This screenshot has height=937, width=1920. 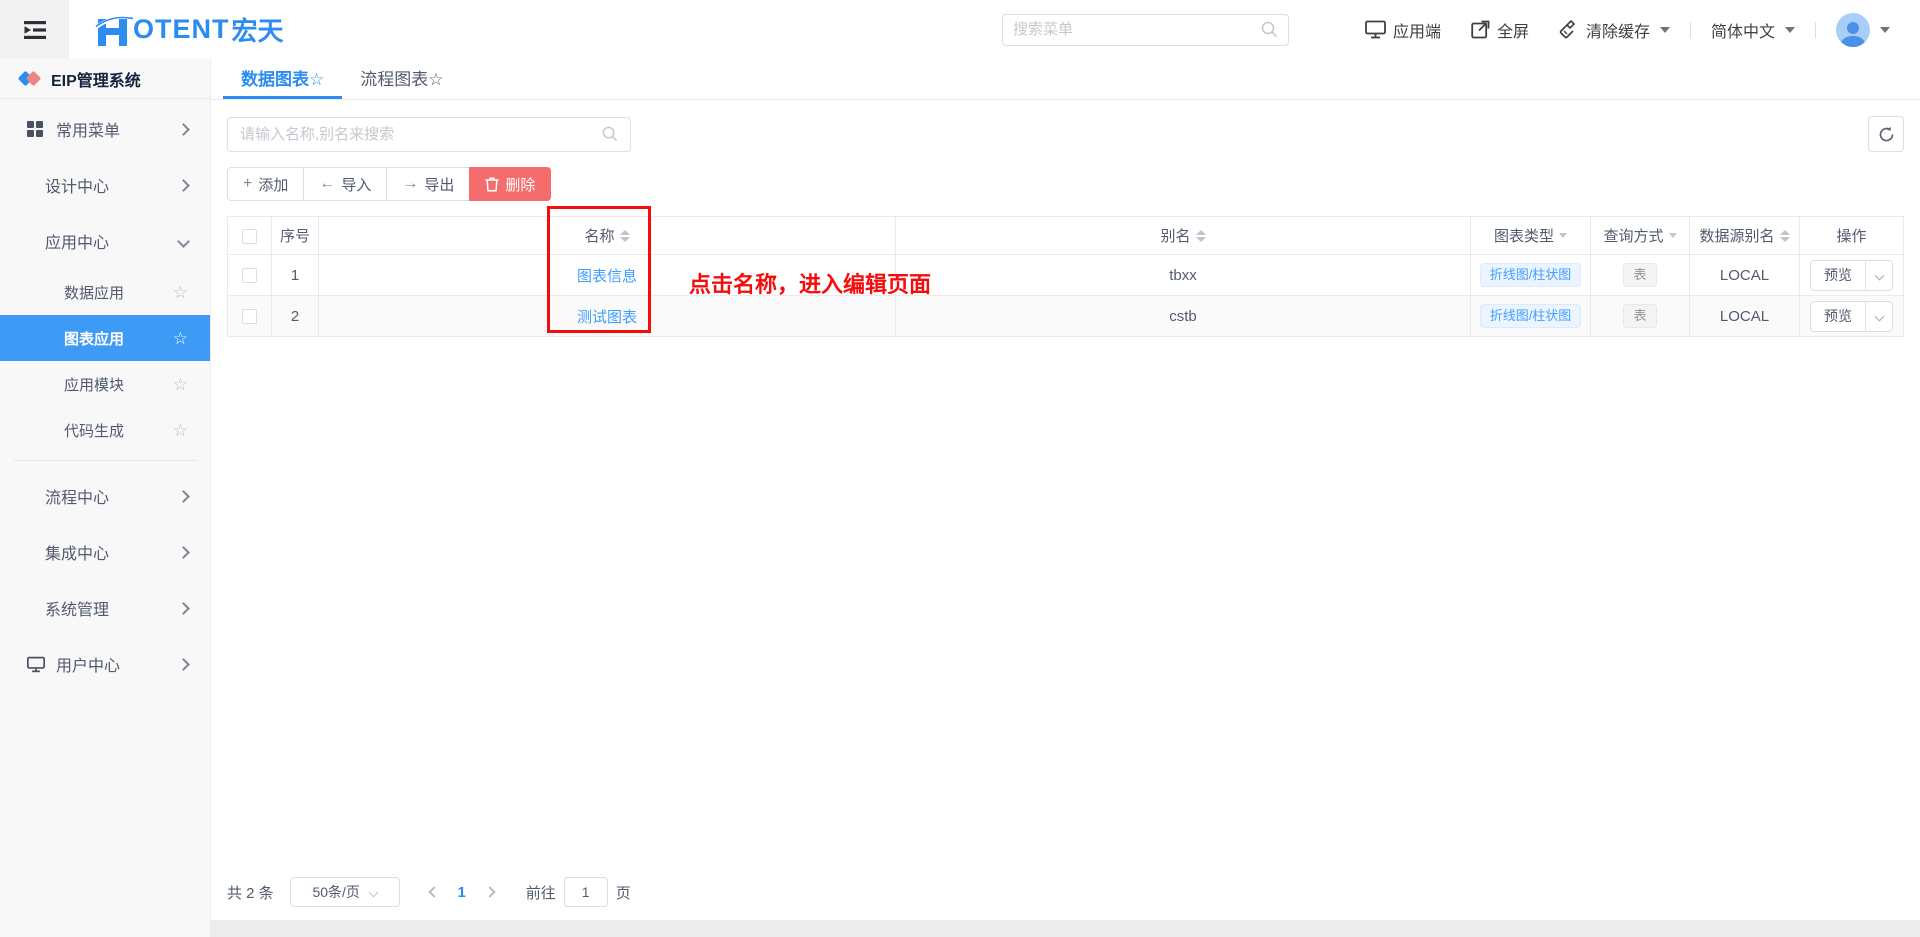 I want to click on menu-search-box, so click(x=1145, y=29).